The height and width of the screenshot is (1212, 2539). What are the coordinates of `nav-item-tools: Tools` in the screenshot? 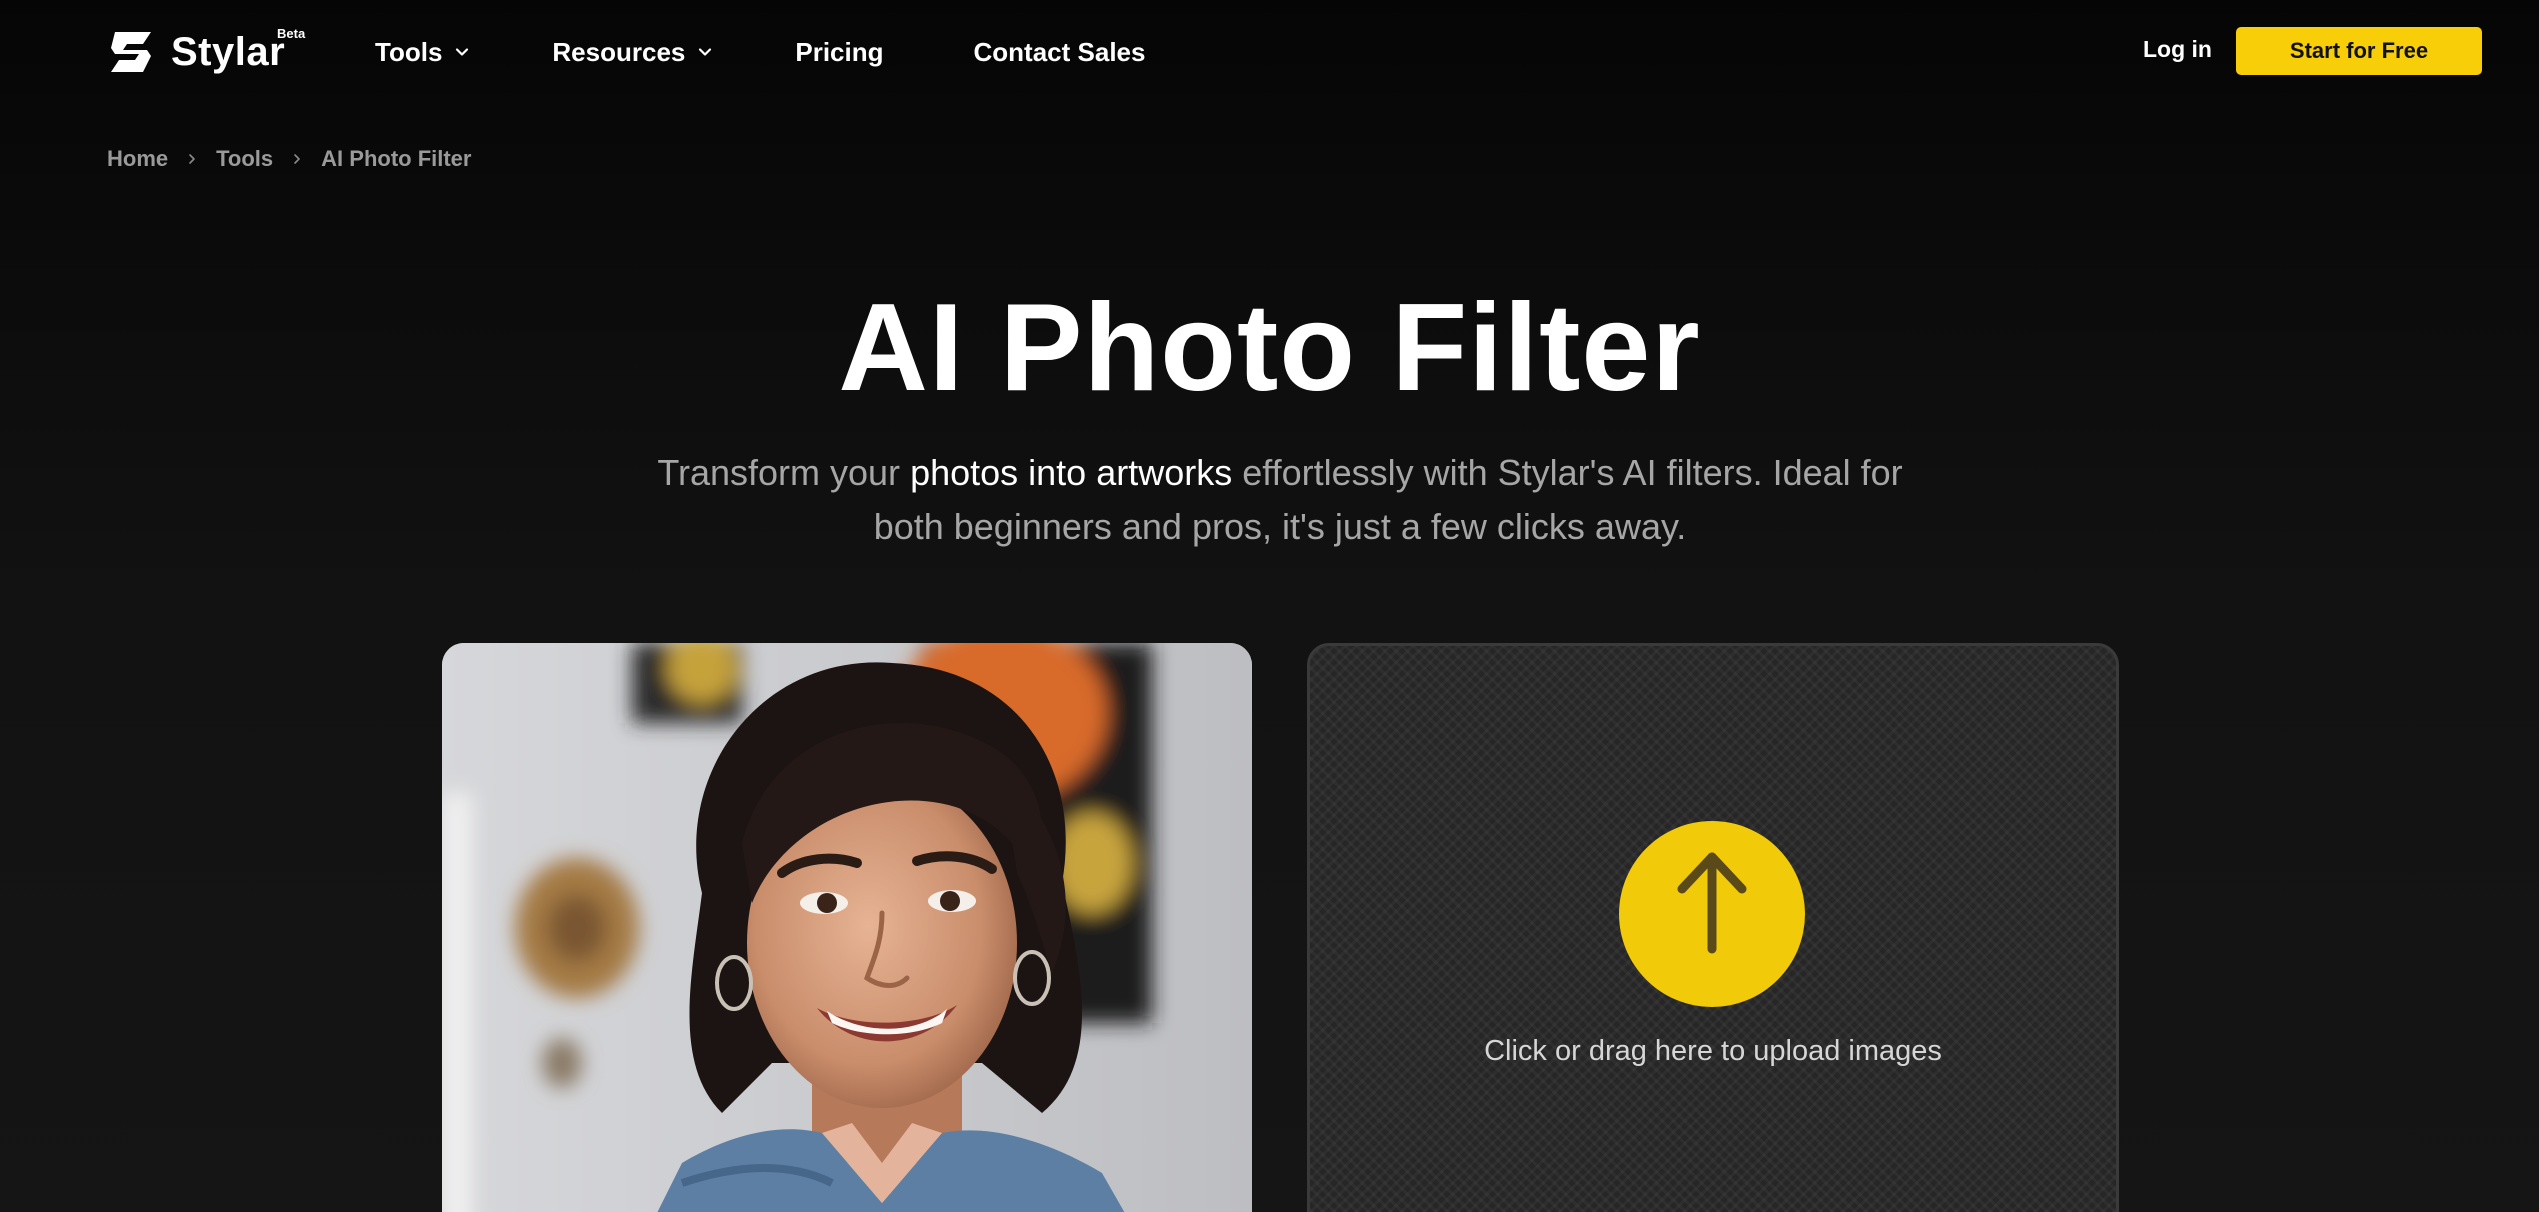 It's located at (422, 52).